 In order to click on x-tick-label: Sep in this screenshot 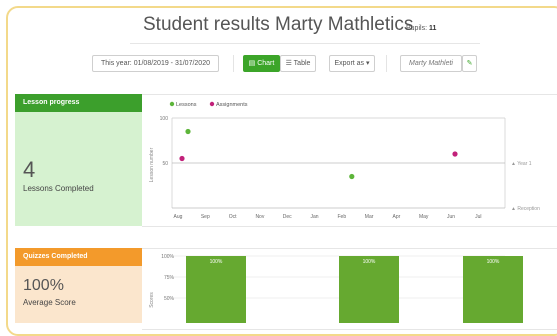, I will do `click(205, 217)`.